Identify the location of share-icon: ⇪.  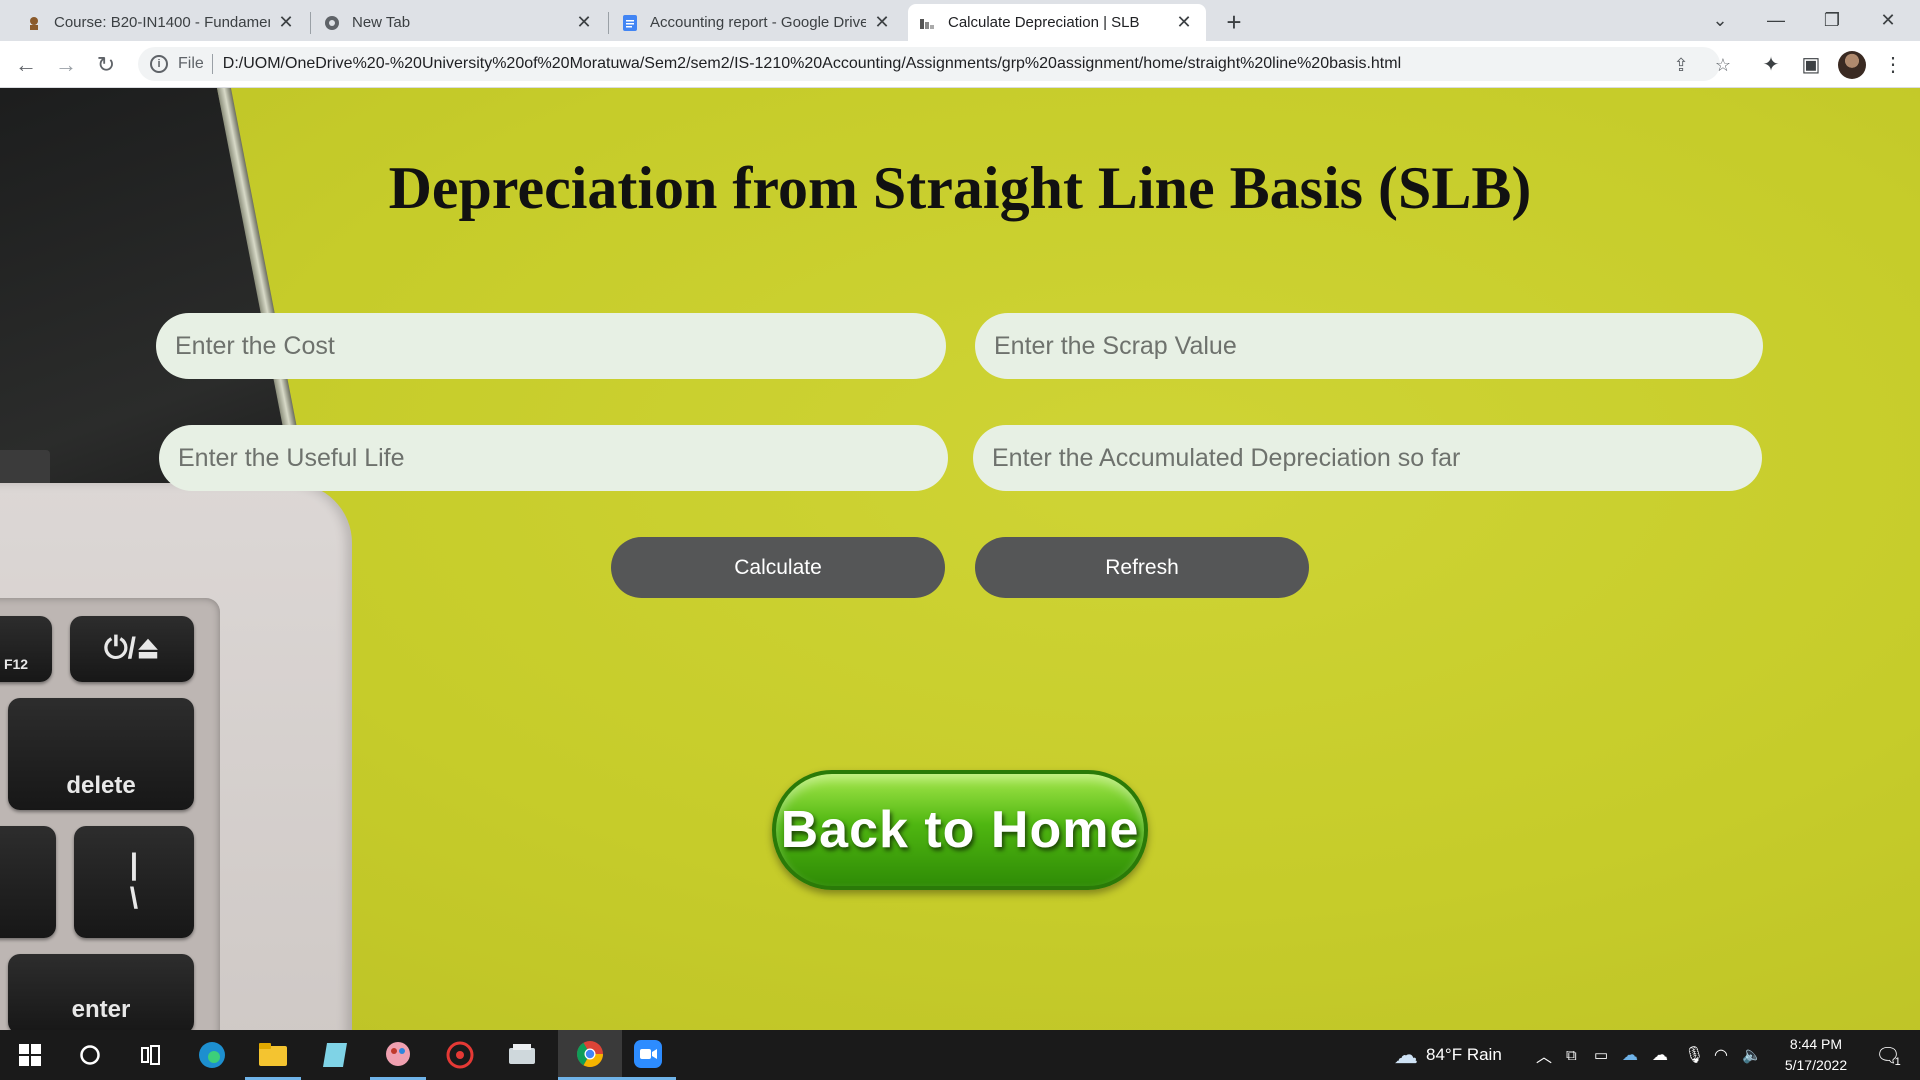
(1681, 65).